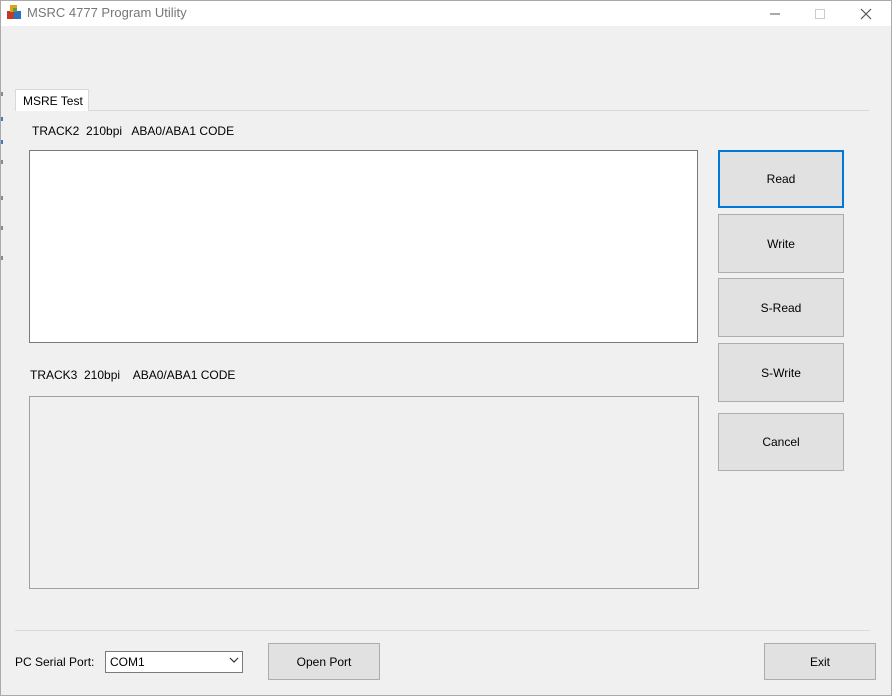 This screenshot has height=696, width=892. I want to click on s-read-button: S-Read, so click(781, 307).